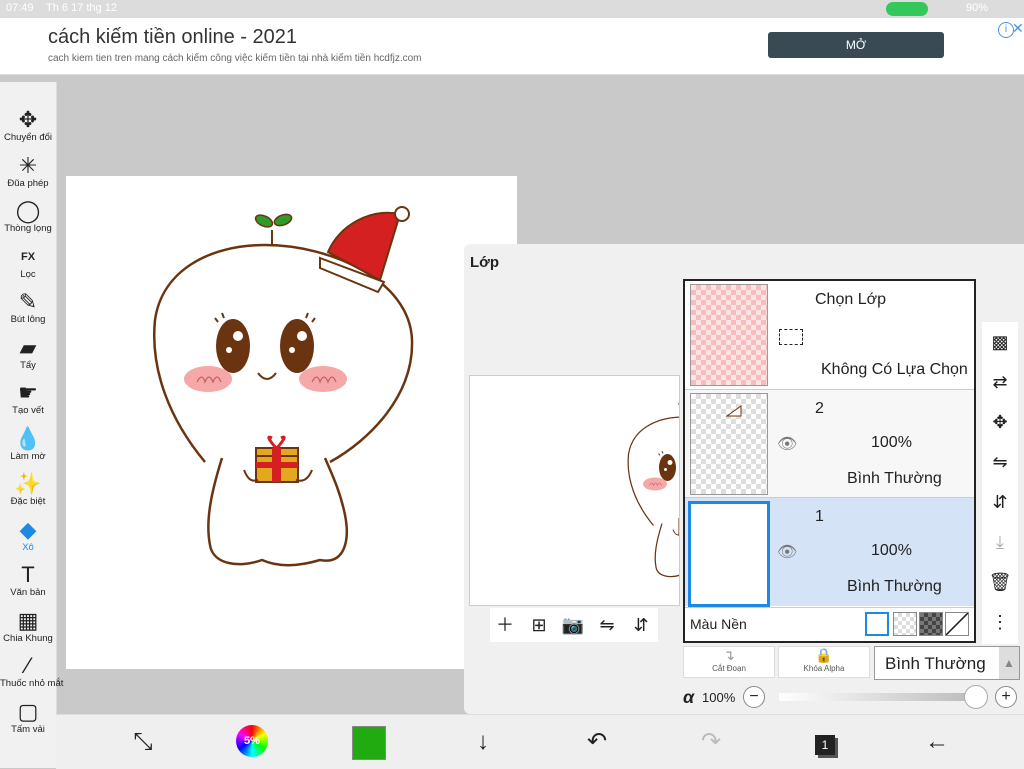 This screenshot has width=1024, height=769. Describe the element at coordinates (641, 625) in the screenshot. I see `flip-vertical-icon: ⇵` at that location.